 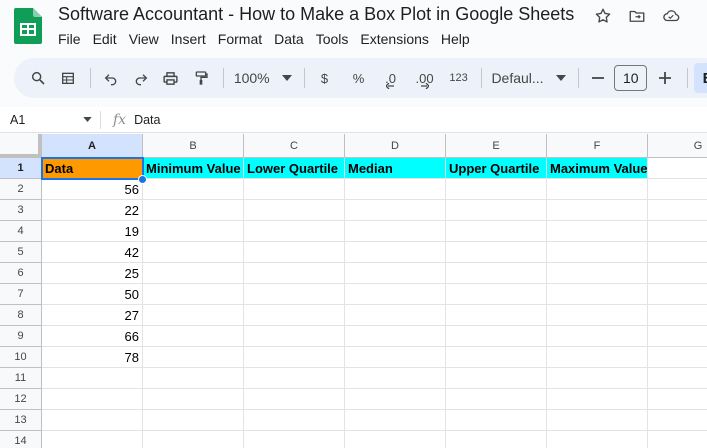 I want to click on select-all-corner, so click(x=21, y=146).